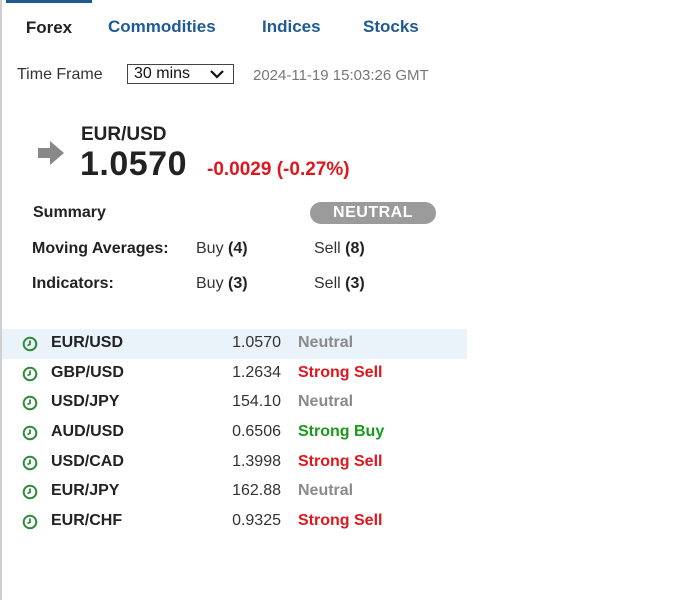 This screenshot has width=700, height=600. I want to click on indicators-sell: Sell (3), so click(339, 283).